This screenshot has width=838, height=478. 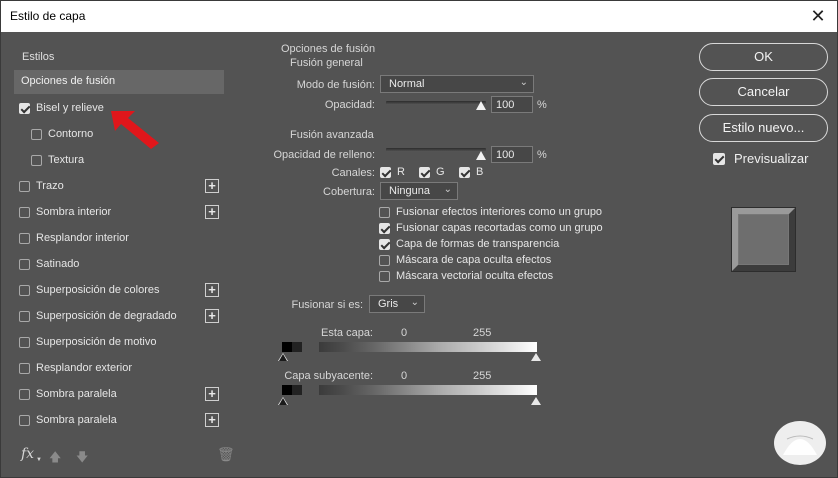 What do you see at coordinates (512, 154) in the screenshot?
I see `fill-opacity-input: 100` at bounding box center [512, 154].